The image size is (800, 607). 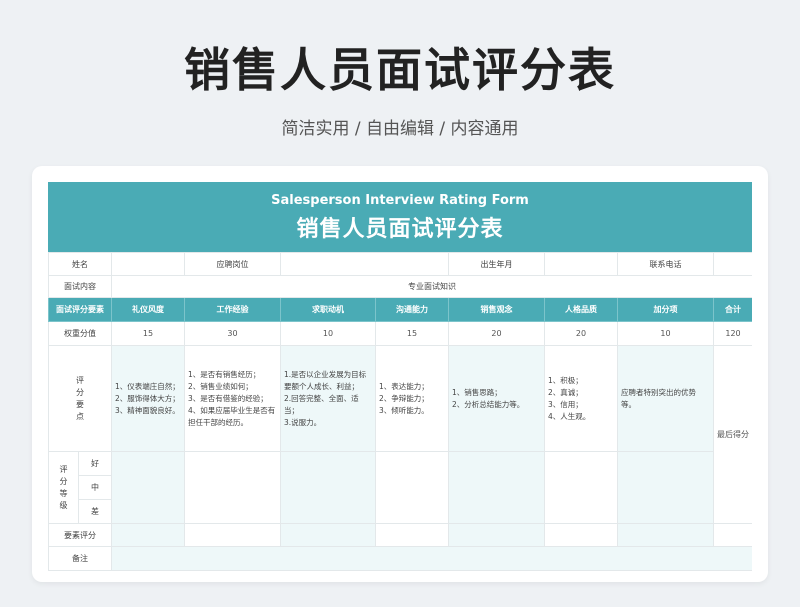 I want to click on header-col-character: 人格品质, so click(x=581, y=309).